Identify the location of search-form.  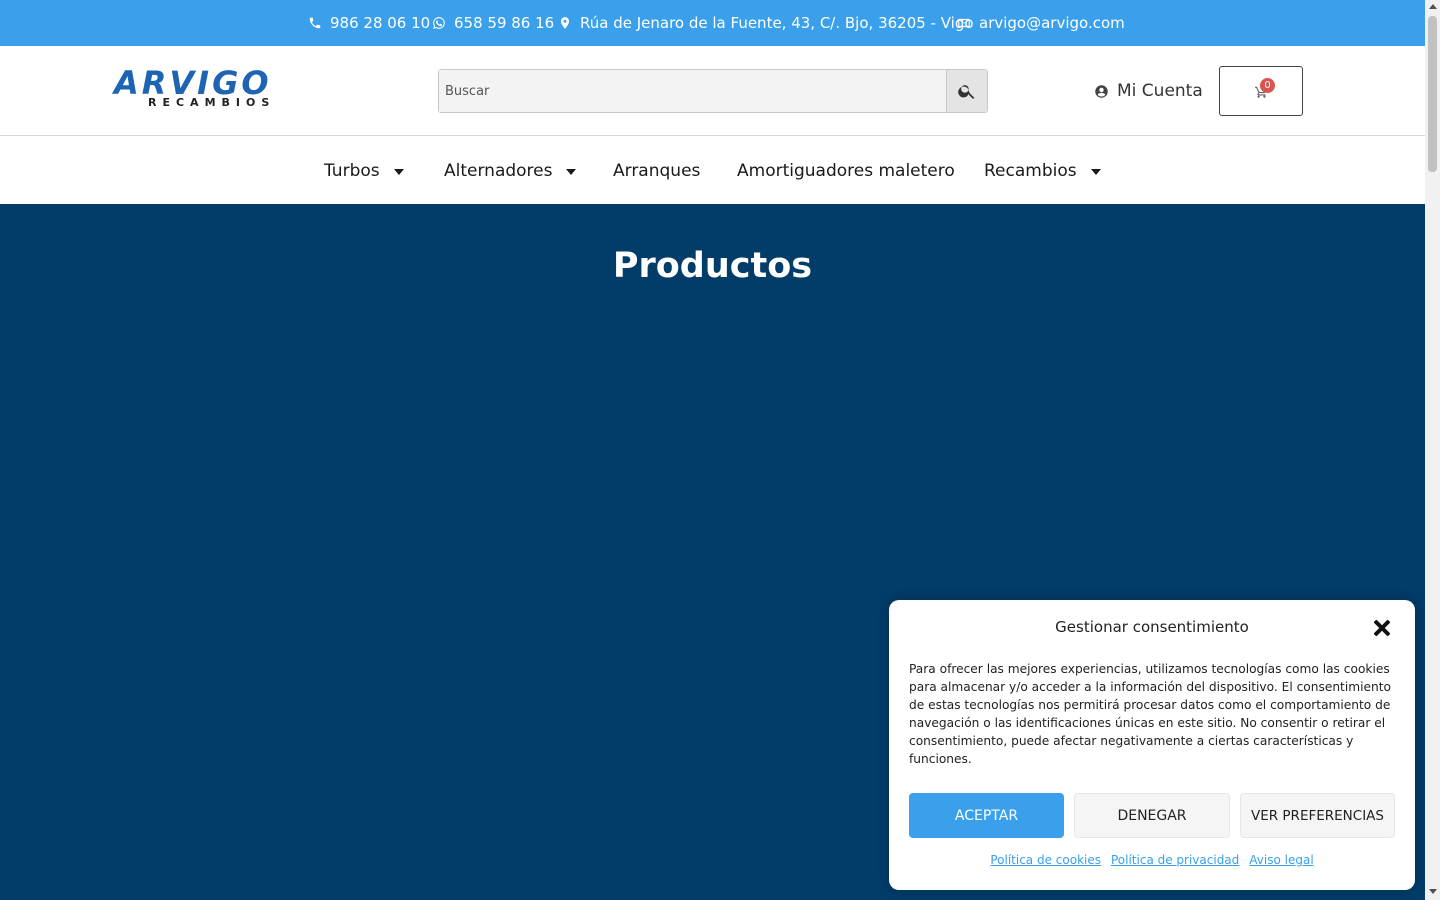
(713, 91).